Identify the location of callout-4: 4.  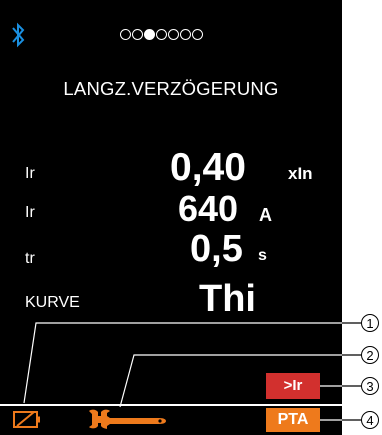
(370, 420).